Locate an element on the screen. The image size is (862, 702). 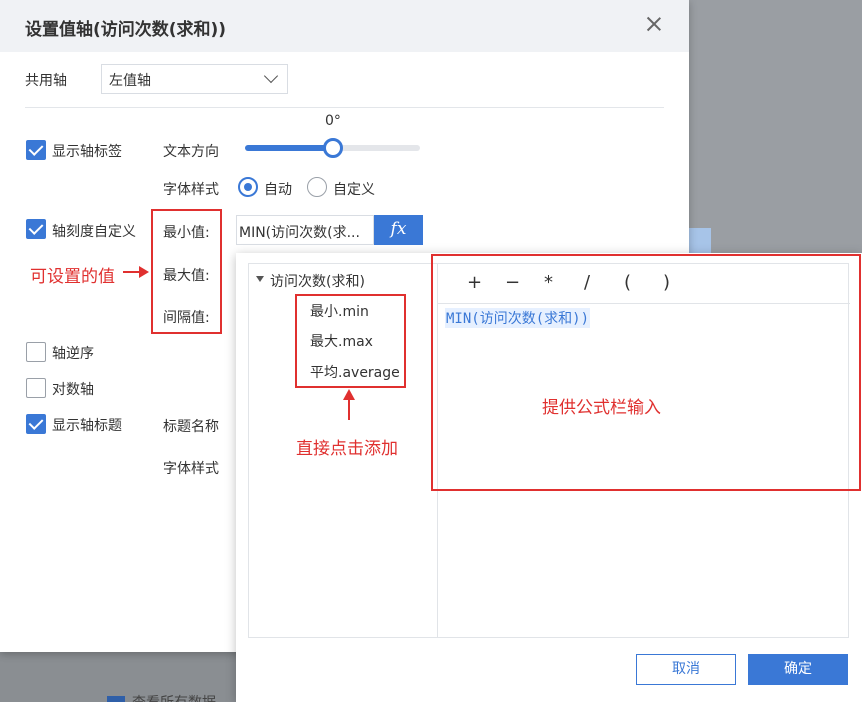
slider-fill is located at coordinates (289, 148).